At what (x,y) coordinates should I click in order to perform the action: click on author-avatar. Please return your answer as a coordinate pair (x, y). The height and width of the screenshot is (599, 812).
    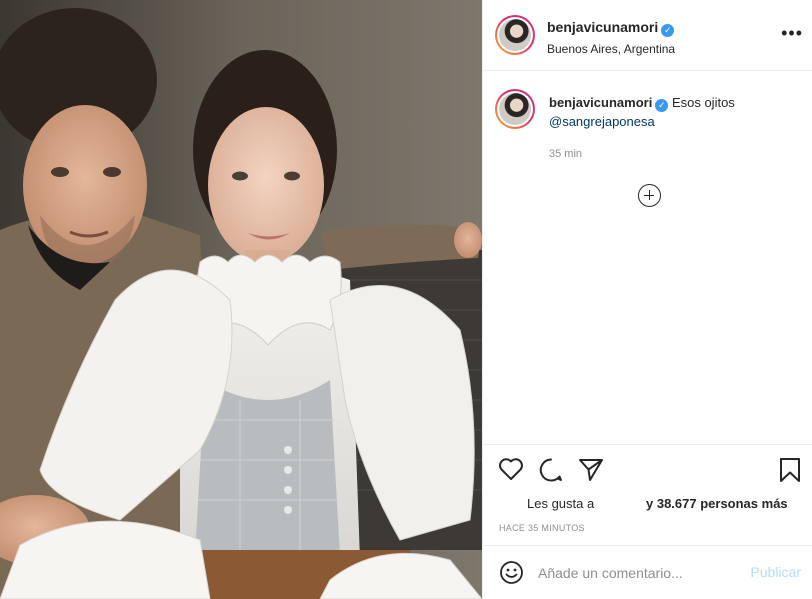
    Looking at the image, I should click on (515, 35).